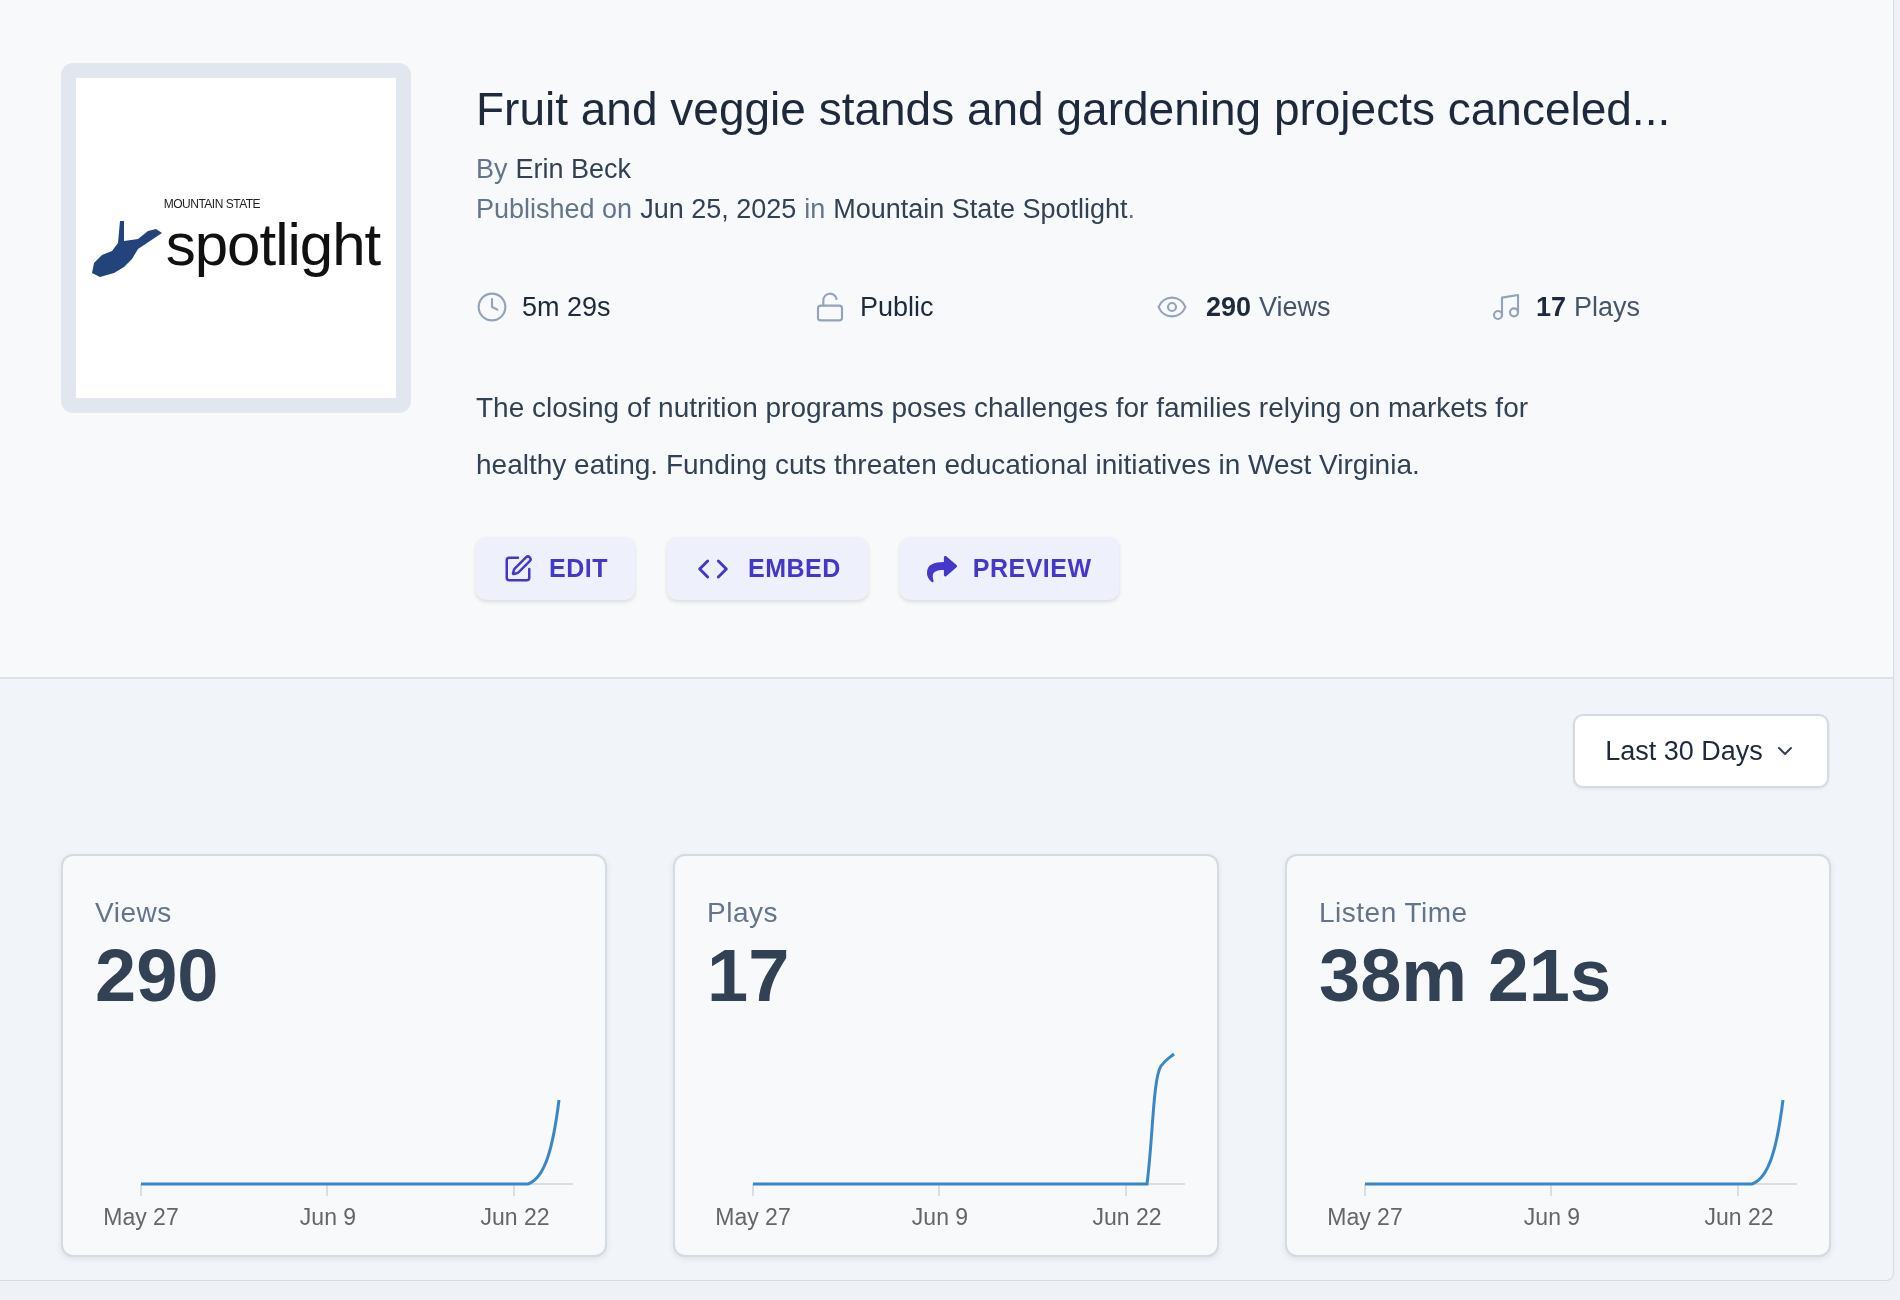 The height and width of the screenshot is (1300, 1900). Describe the element at coordinates (767, 568) in the screenshot. I see `embed-button: EMBED` at that location.